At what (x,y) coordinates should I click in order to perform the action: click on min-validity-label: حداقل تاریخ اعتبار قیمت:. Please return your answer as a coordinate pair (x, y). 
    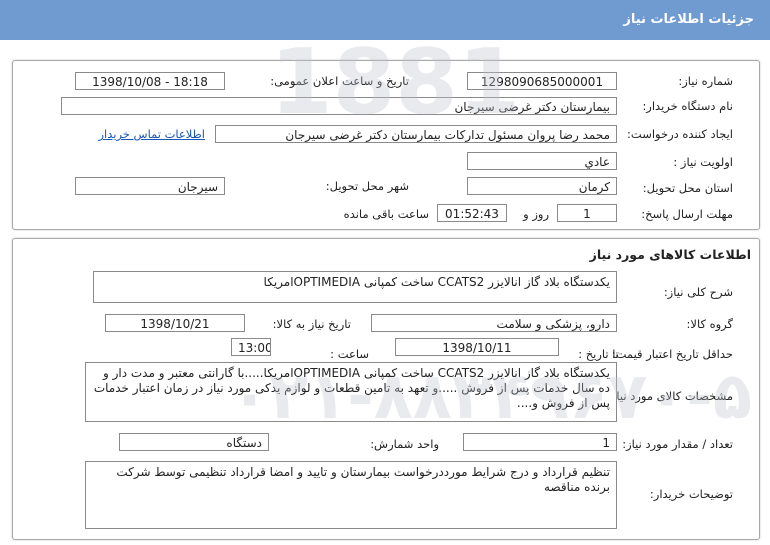
    Looking at the image, I should click on (672, 354).